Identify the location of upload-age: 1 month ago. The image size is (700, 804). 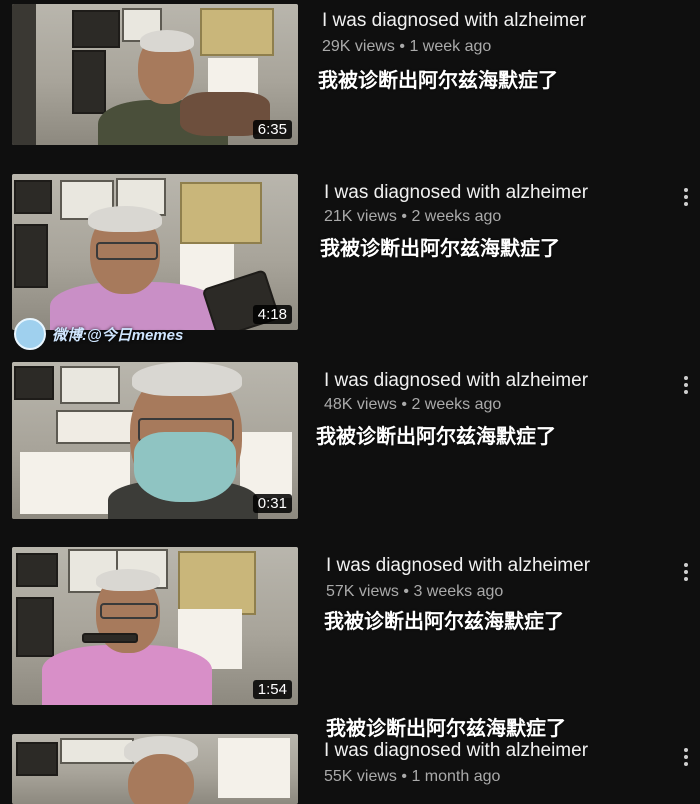
(456, 776).